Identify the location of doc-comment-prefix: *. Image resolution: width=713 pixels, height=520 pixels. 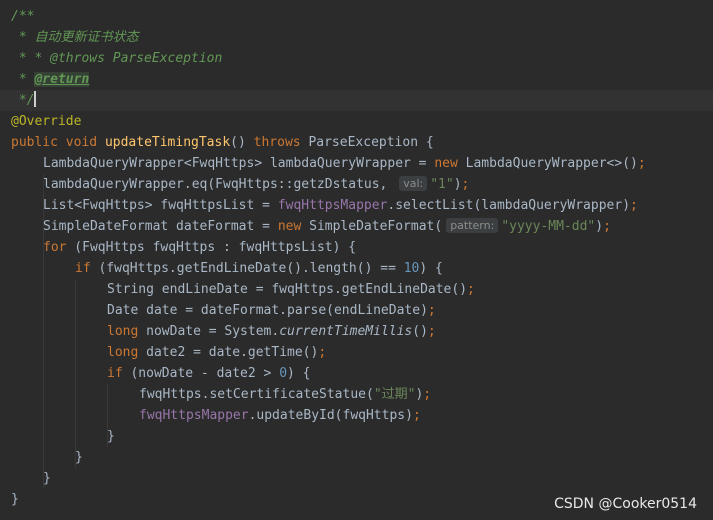
(23, 79).